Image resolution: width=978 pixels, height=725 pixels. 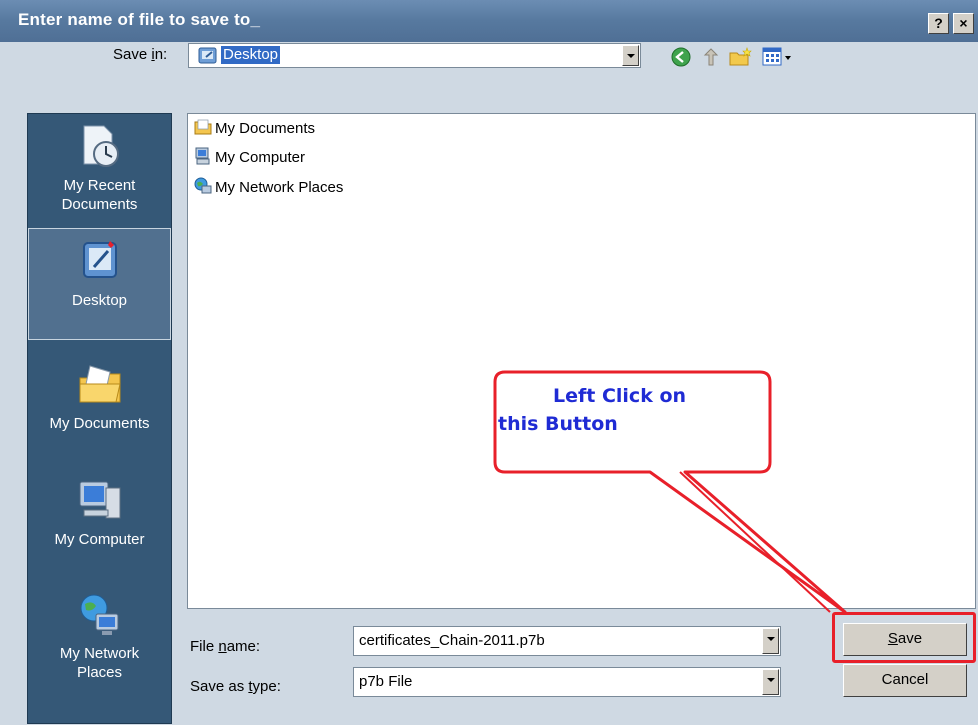 What do you see at coordinates (279, 187) in the screenshot?
I see `file-item-label: My Network Places` at bounding box center [279, 187].